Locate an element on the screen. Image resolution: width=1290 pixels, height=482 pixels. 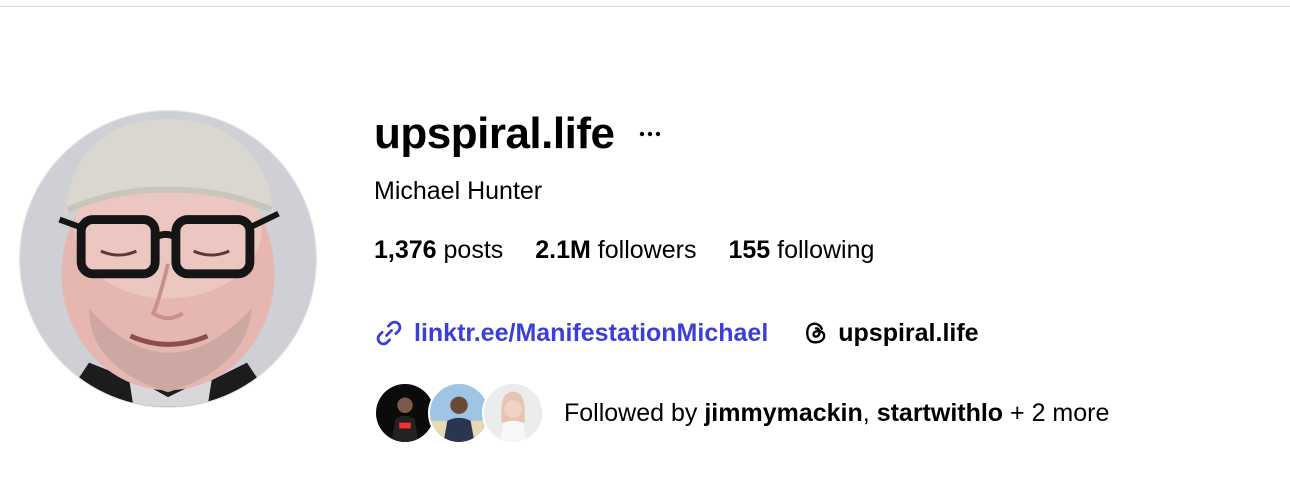
followers-label: followers is located at coordinates (643, 250).